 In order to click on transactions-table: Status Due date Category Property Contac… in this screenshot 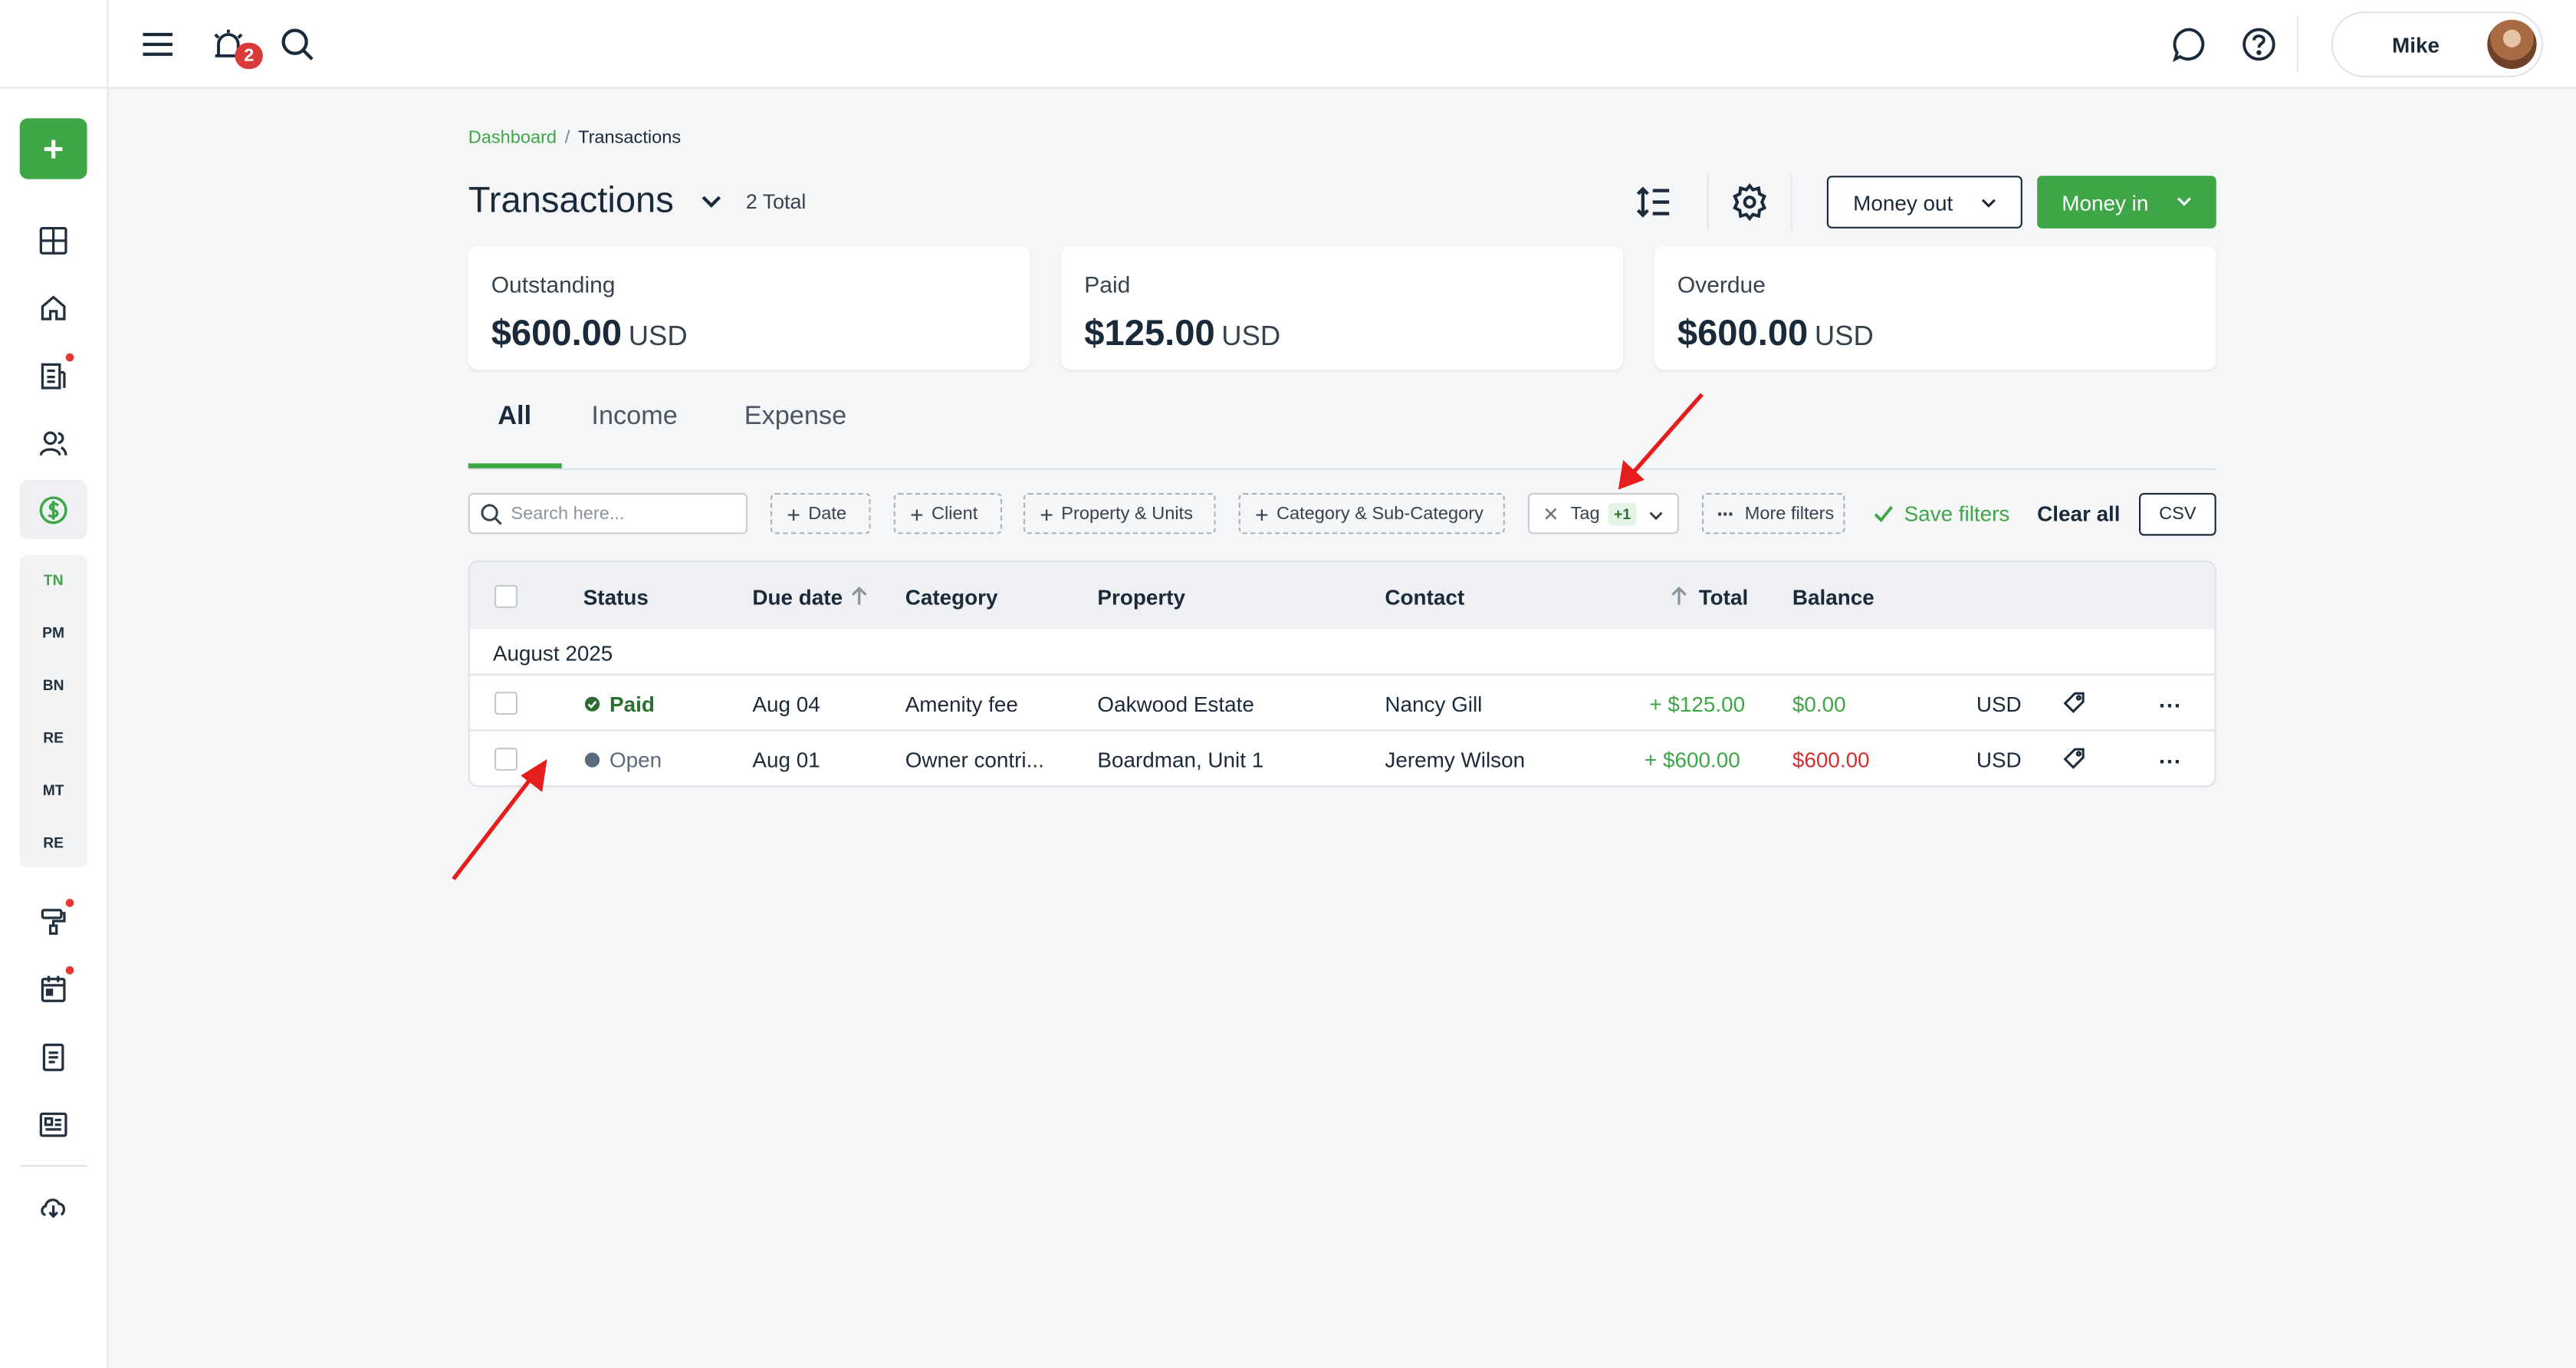, I will do `click(1342, 674)`.